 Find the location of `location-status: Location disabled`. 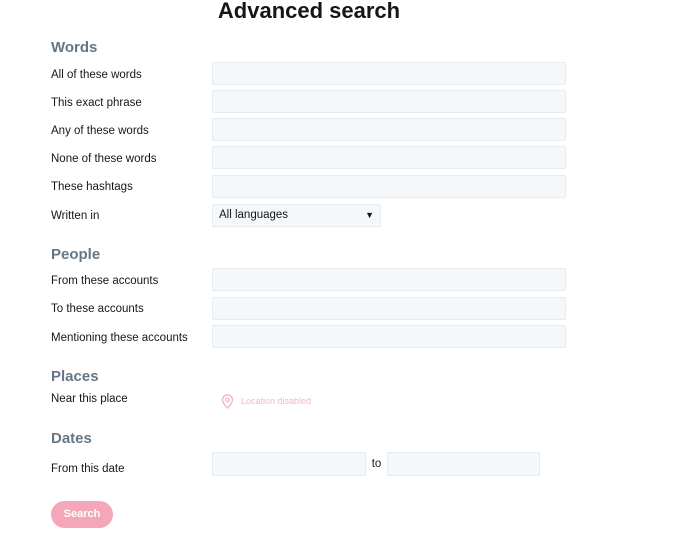

location-status: Location disabled is located at coordinates (276, 401).